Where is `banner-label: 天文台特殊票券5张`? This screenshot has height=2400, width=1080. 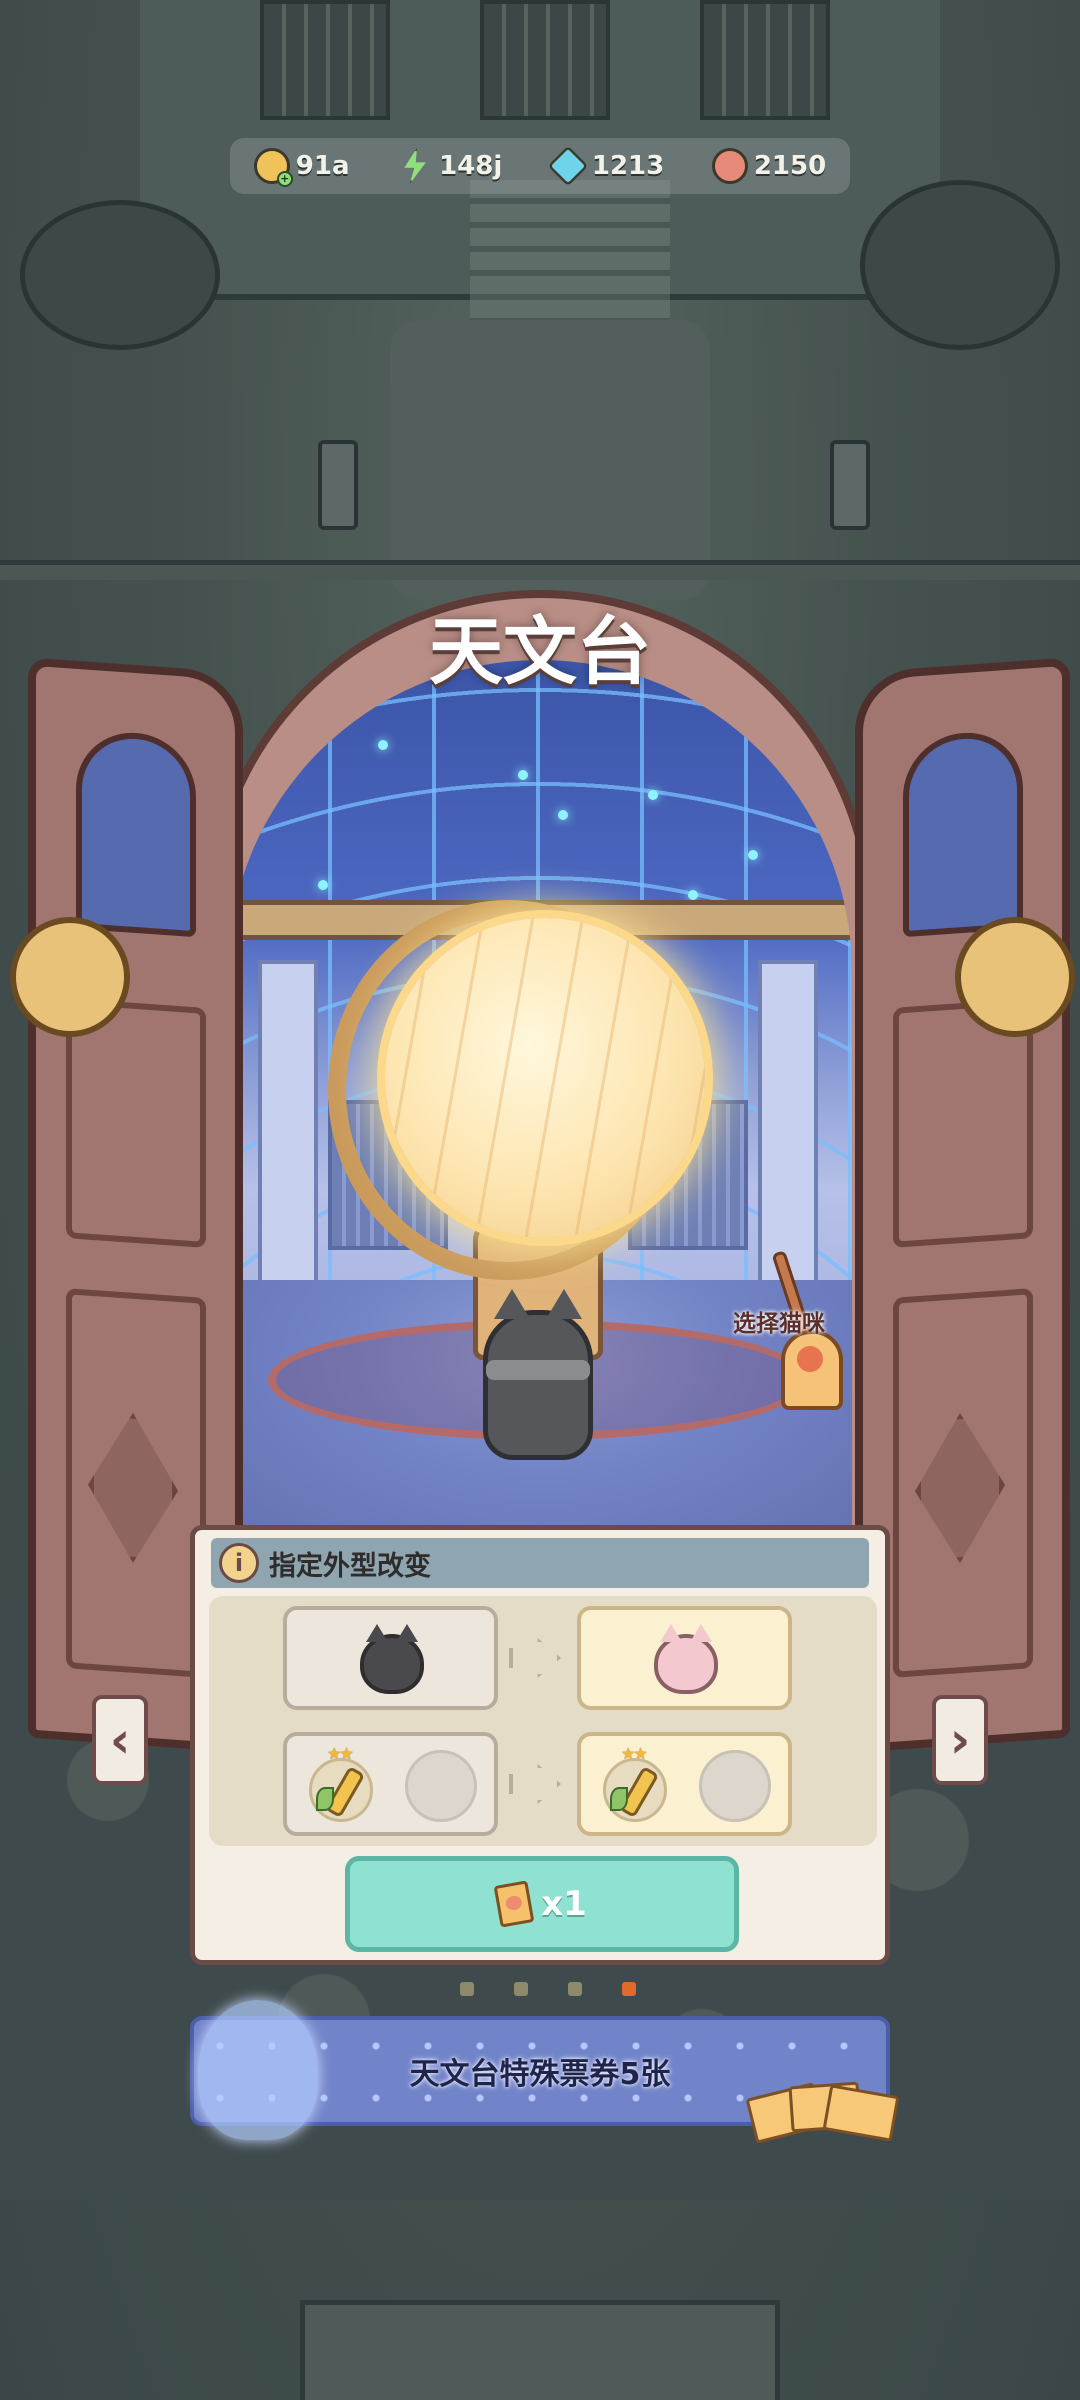
banner-label: 天文台特殊票券5张 is located at coordinates (540, 2074).